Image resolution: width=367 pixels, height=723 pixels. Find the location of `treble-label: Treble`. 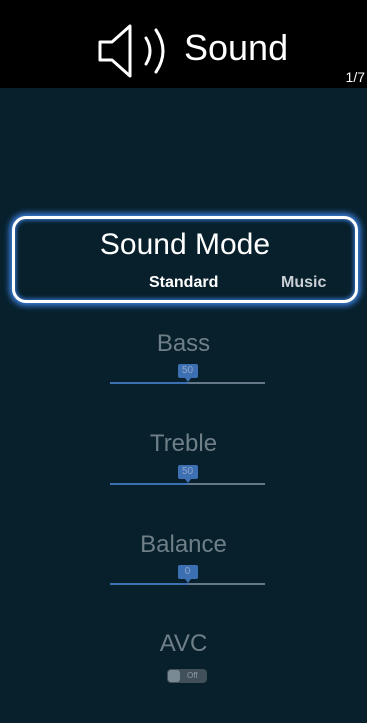

treble-label: Treble is located at coordinates (183, 443).